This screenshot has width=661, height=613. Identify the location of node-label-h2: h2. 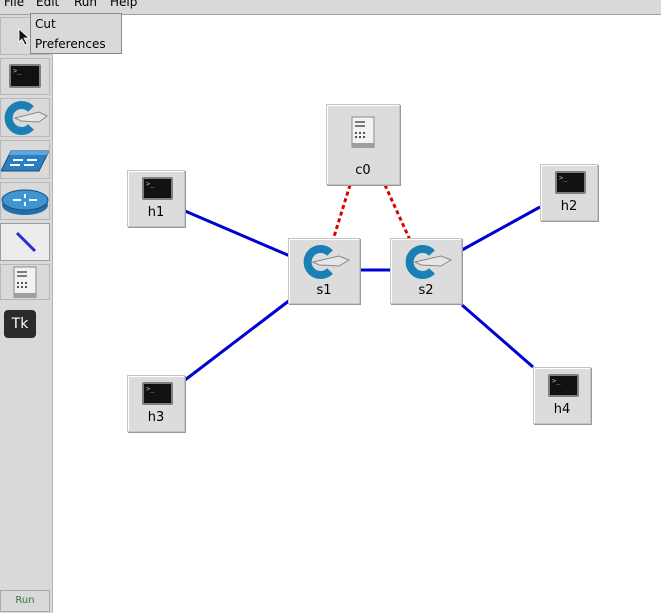
(569, 206).